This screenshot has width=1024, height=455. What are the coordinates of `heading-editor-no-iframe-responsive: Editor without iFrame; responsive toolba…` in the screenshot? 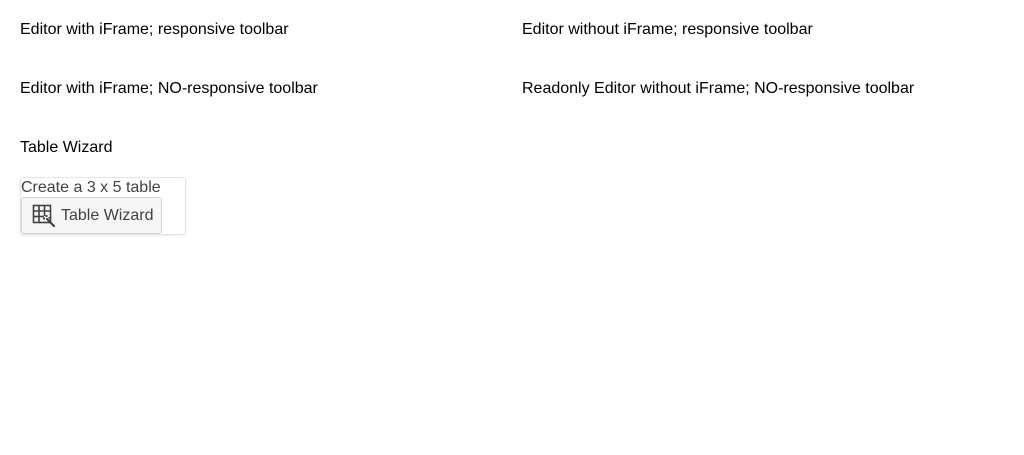 It's located at (667, 29).